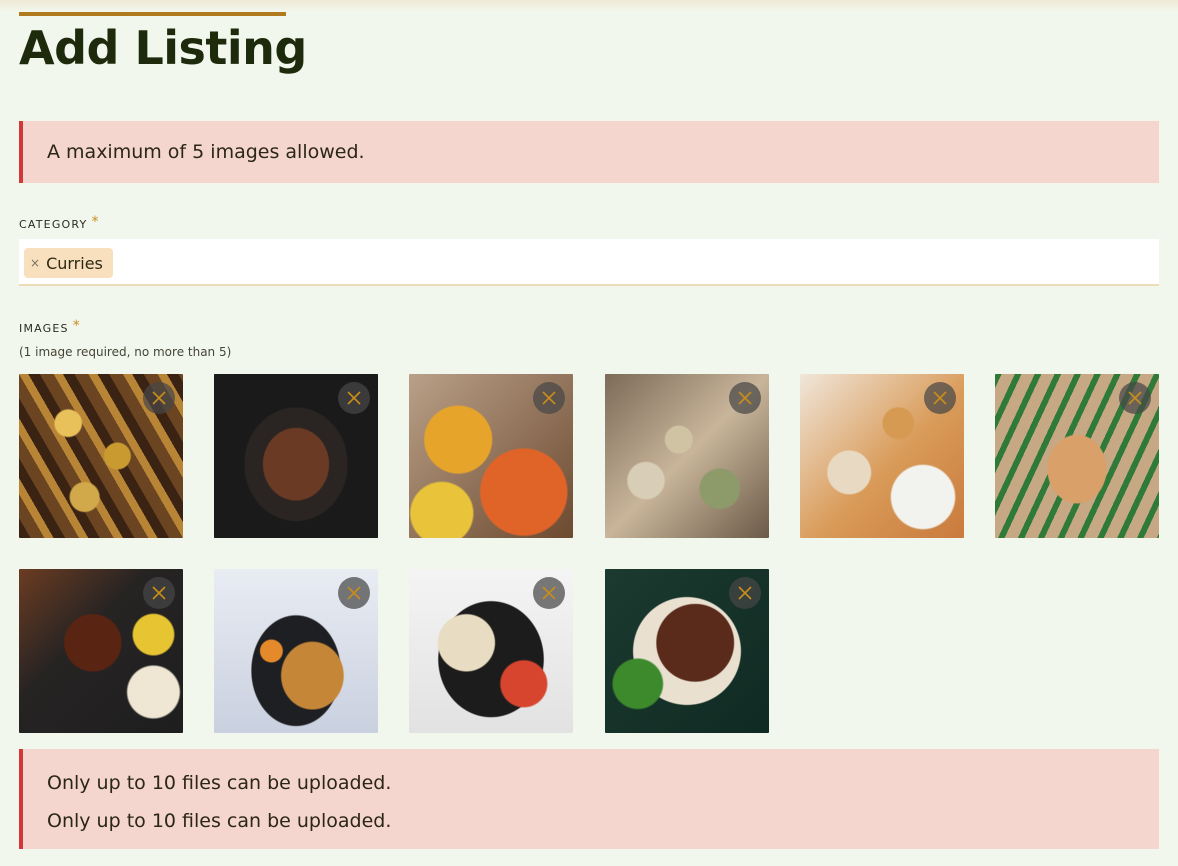 The image size is (1178, 866). I want to click on tag-label: Curries, so click(74, 263).